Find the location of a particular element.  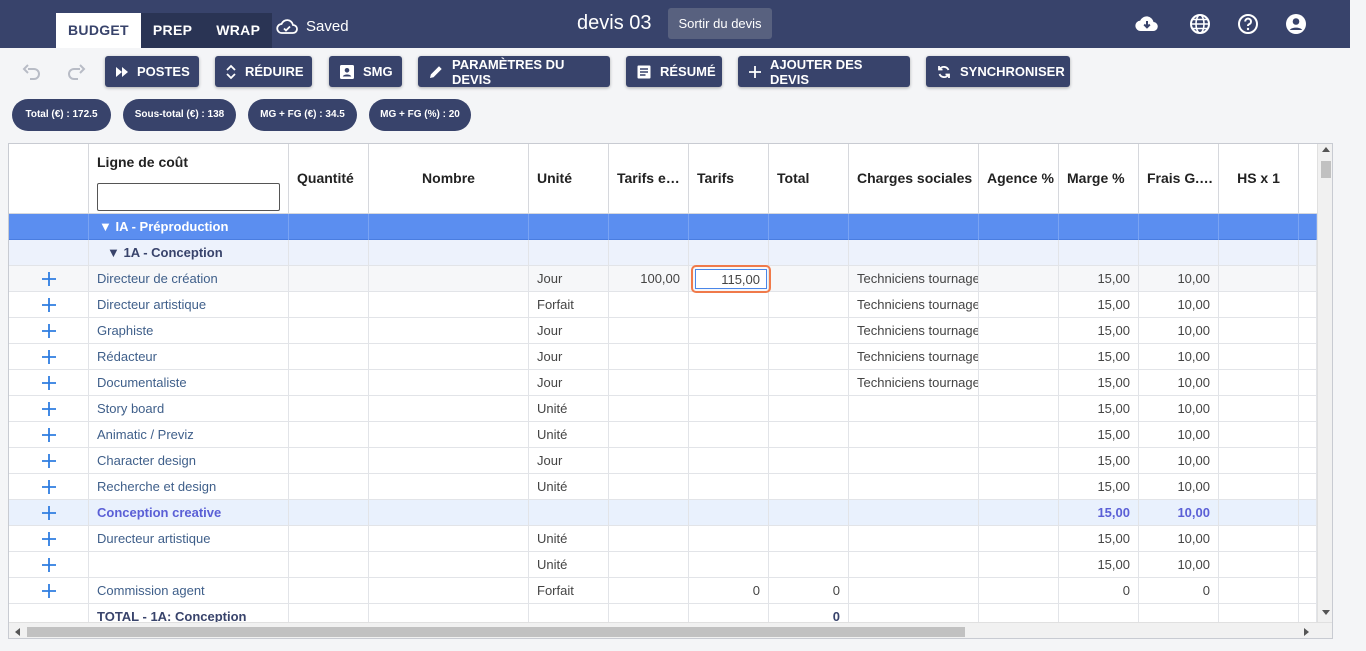

group-label-preproduction: ▼ IA - Préproduction is located at coordinates (189, 227).